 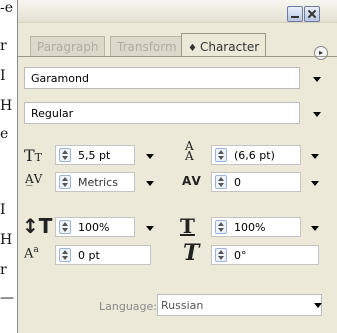 I want to click on double-arrow-icon: ♦, so click(x=192, y=48).